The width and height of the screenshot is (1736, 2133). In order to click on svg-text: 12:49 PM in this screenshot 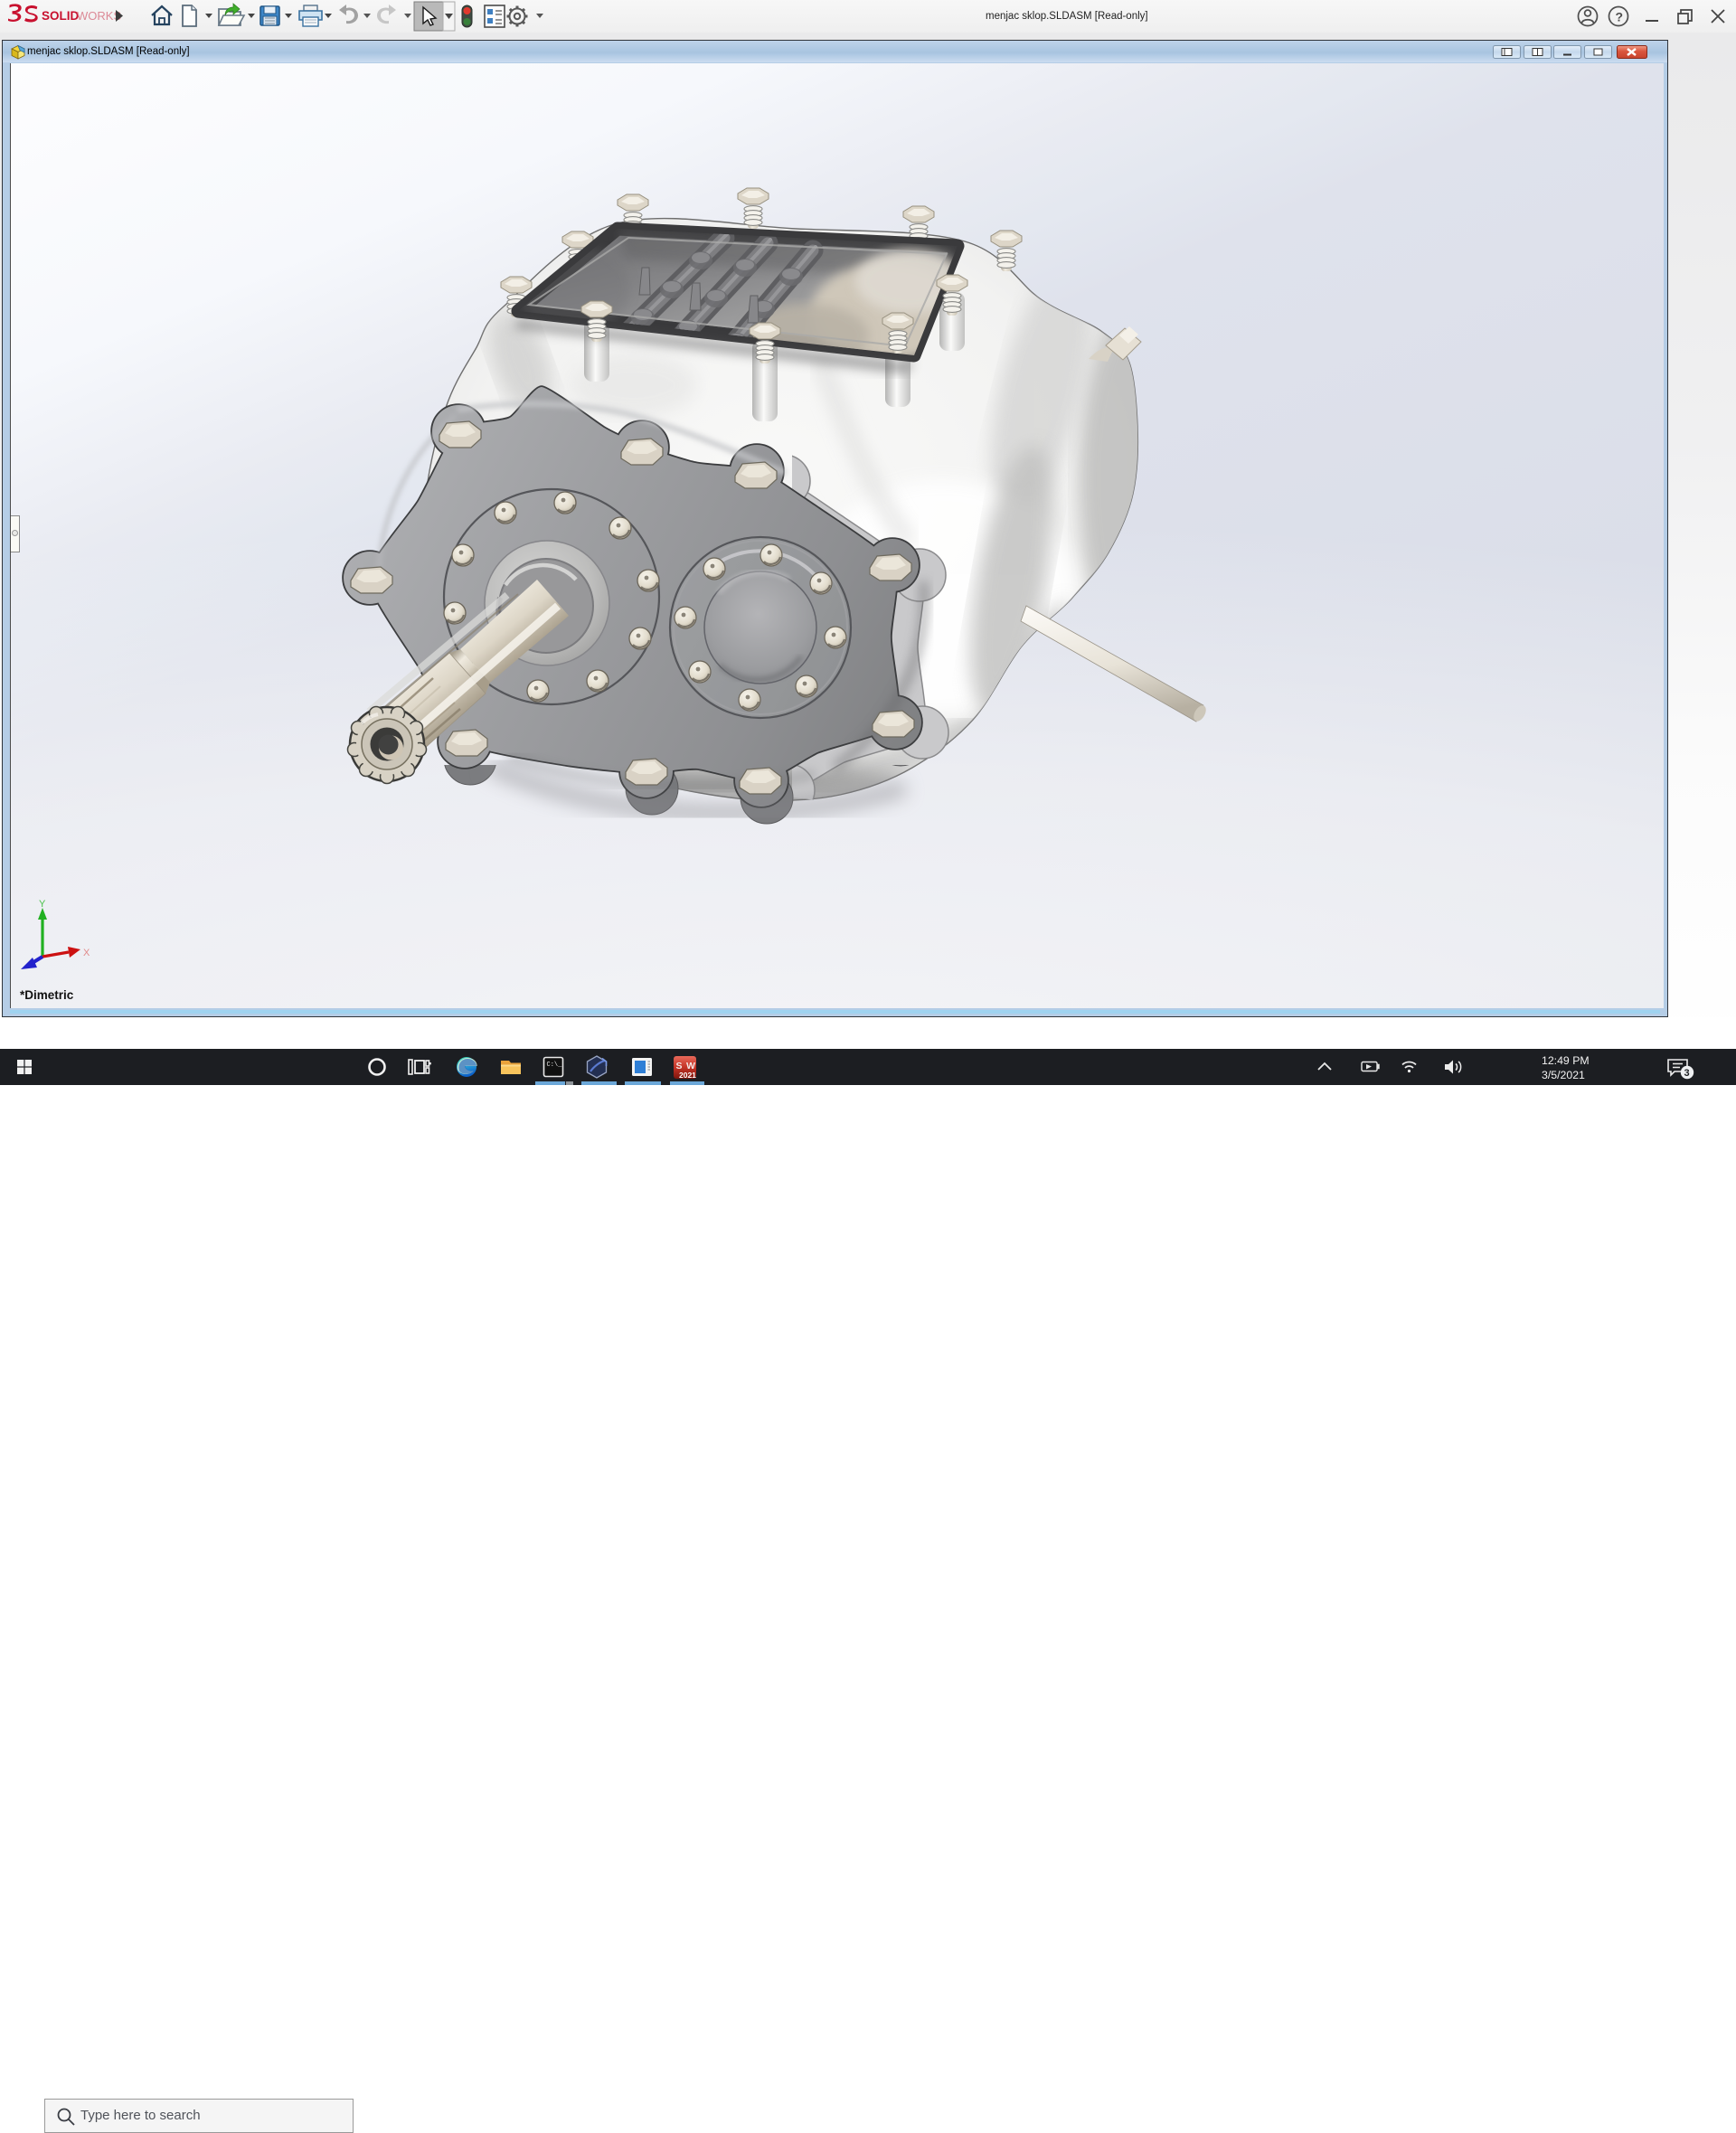, I will do `click(1566, 1060)`.